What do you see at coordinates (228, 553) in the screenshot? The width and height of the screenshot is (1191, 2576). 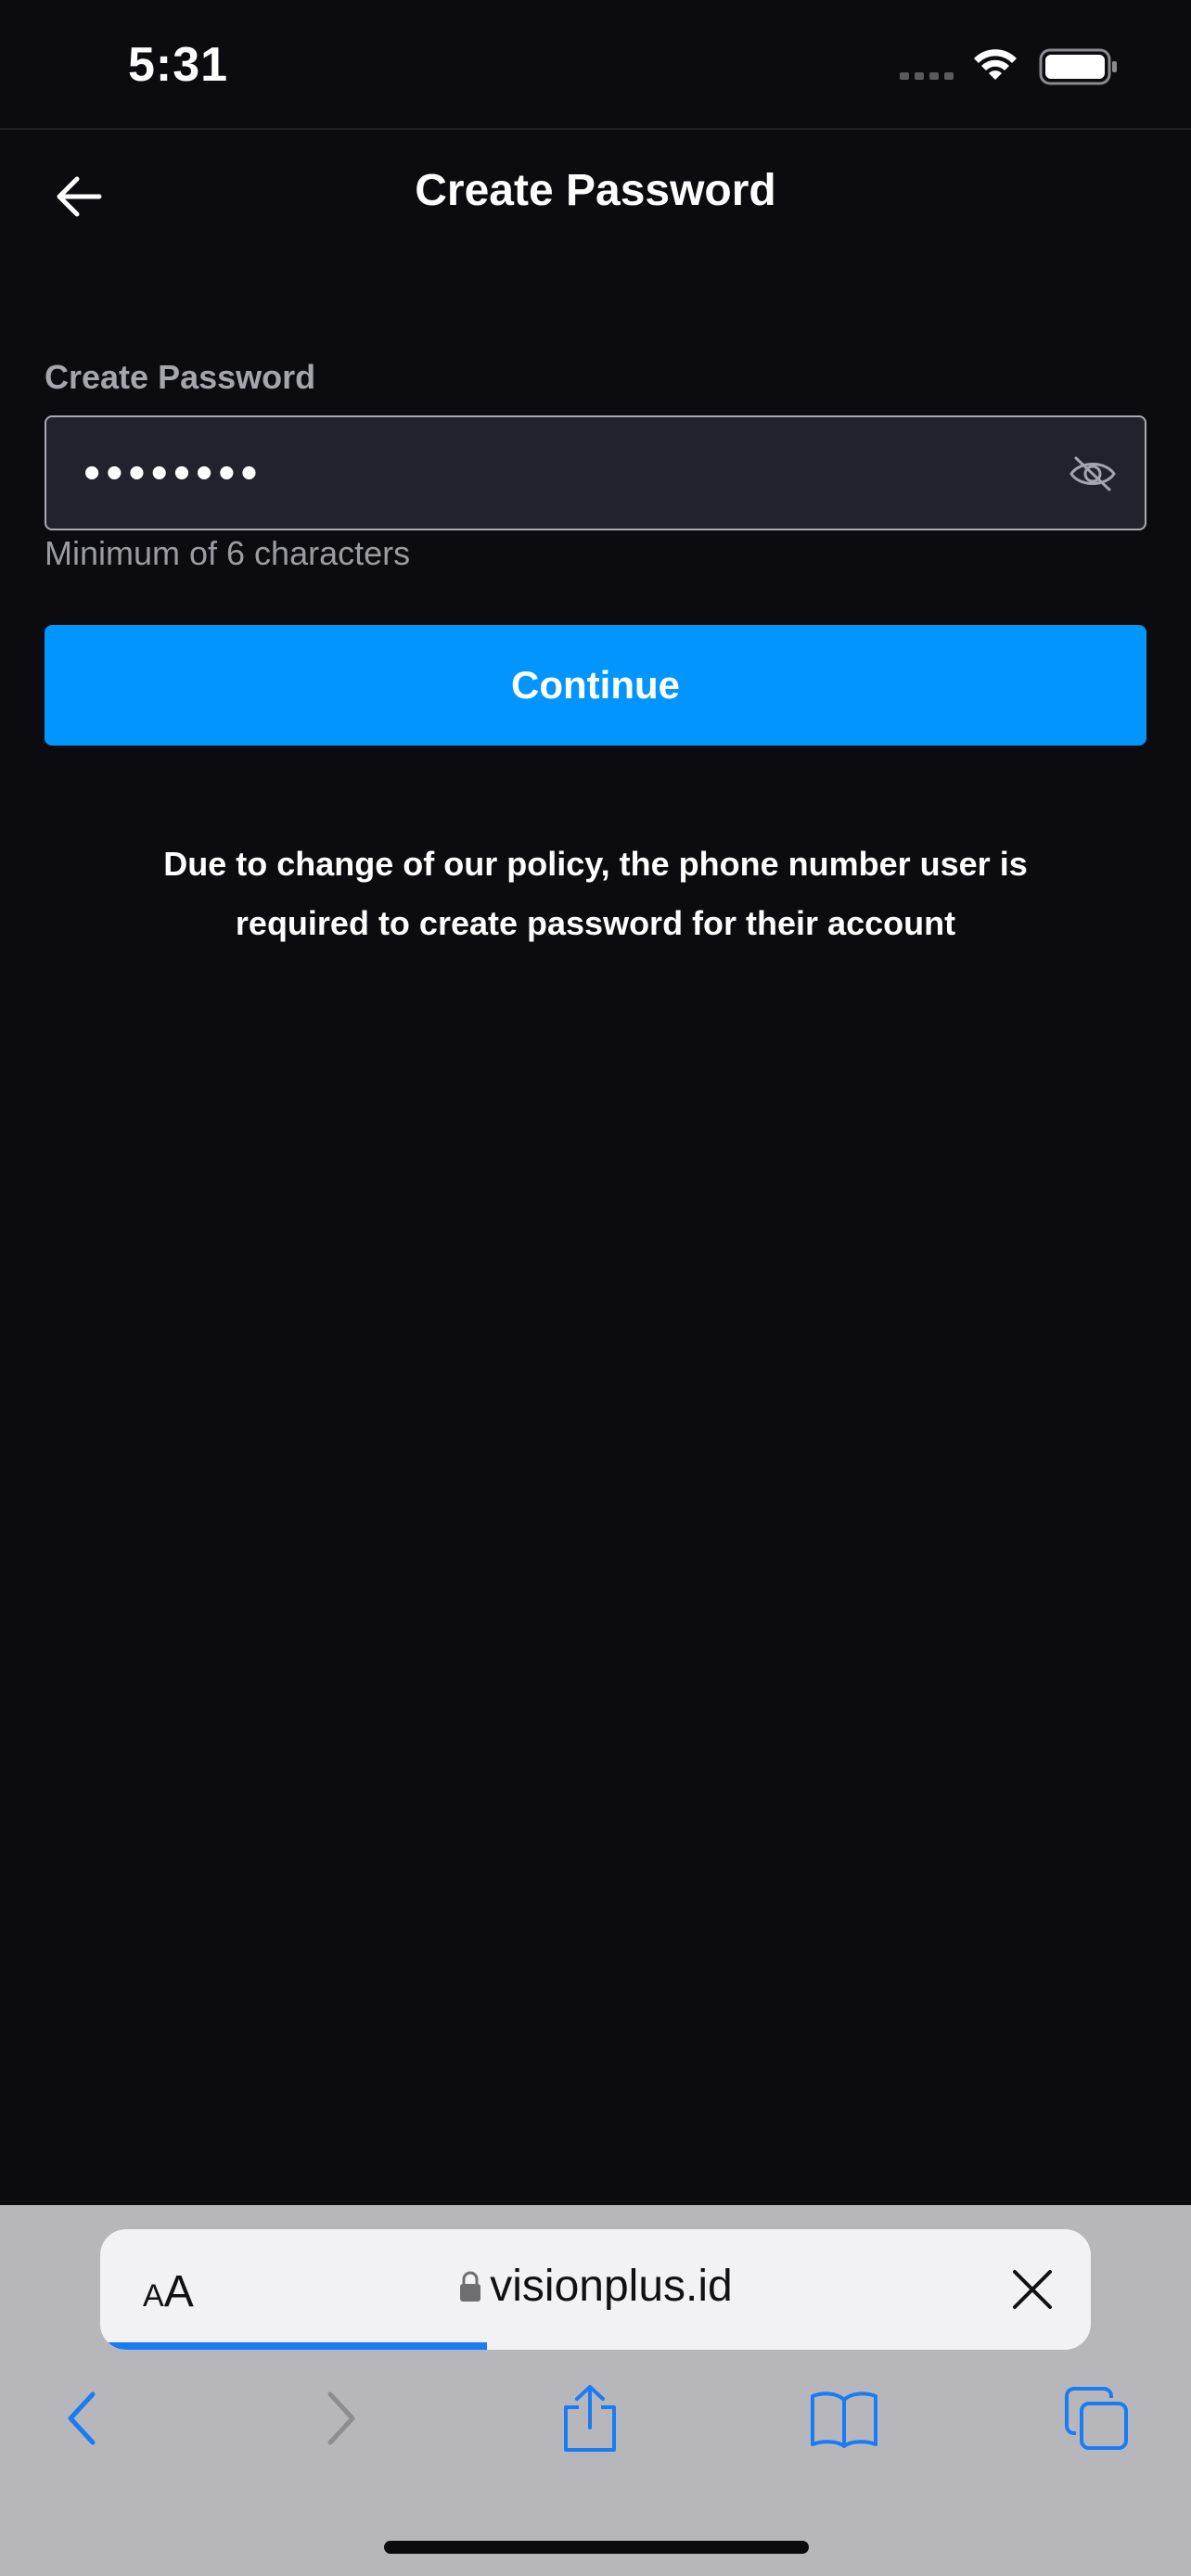 I see `password-hint: Minimum of 6 characters` at bounding box center [228, 553].